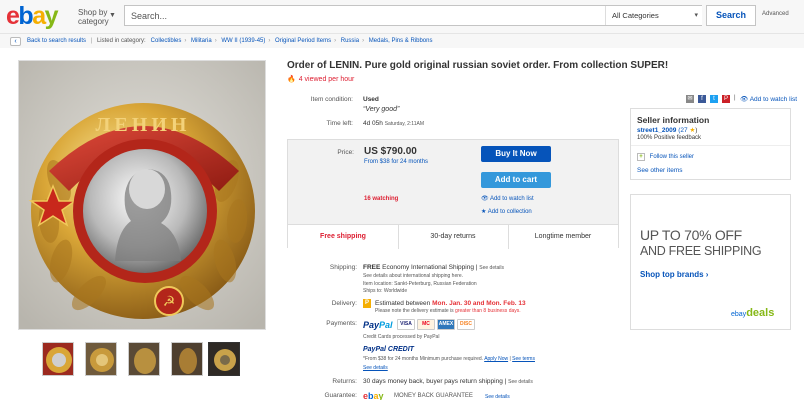 The image size is (804, 400). I want to click on viewed-indicator: 🔥 4 viewed per hour, so click(320, 79).